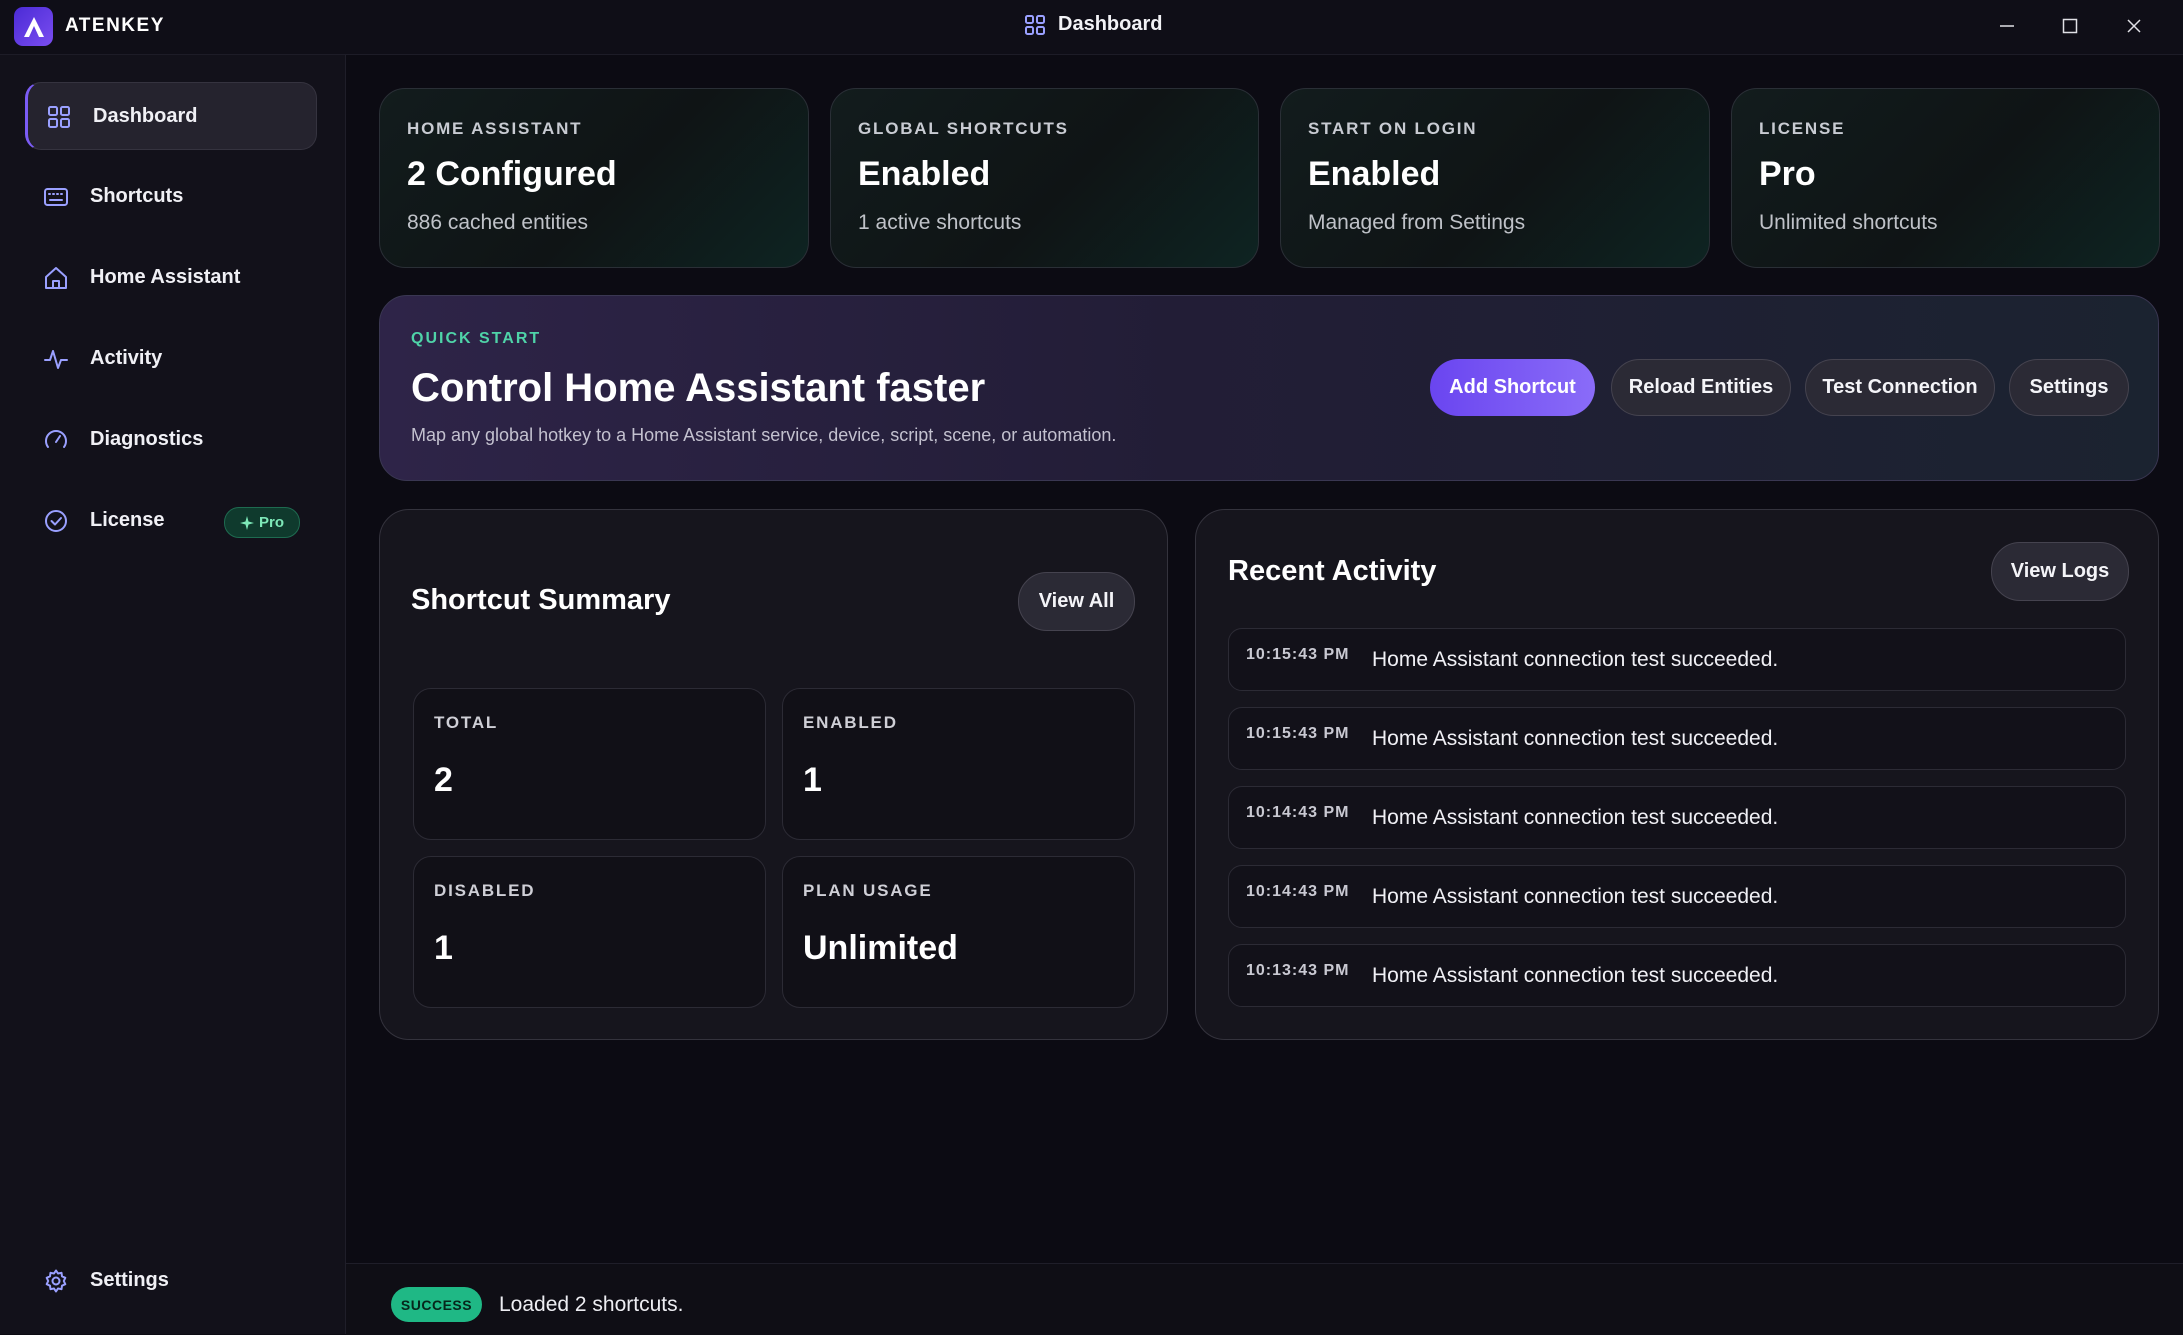 The width and height of the screenshot is (2183, 1335). What do you see at coordinates (698, 388) in the screenshot?
I see `quick-start-title: Control Home Assistant faster` at bounding box center [698, 388].